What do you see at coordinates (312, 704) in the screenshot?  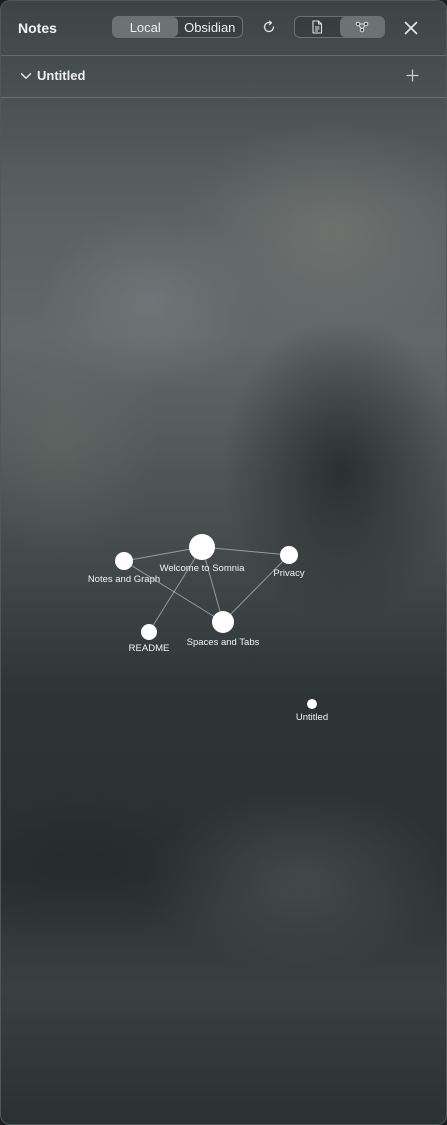 I see `graph-node-untitled` at bounding box center [312, 704].